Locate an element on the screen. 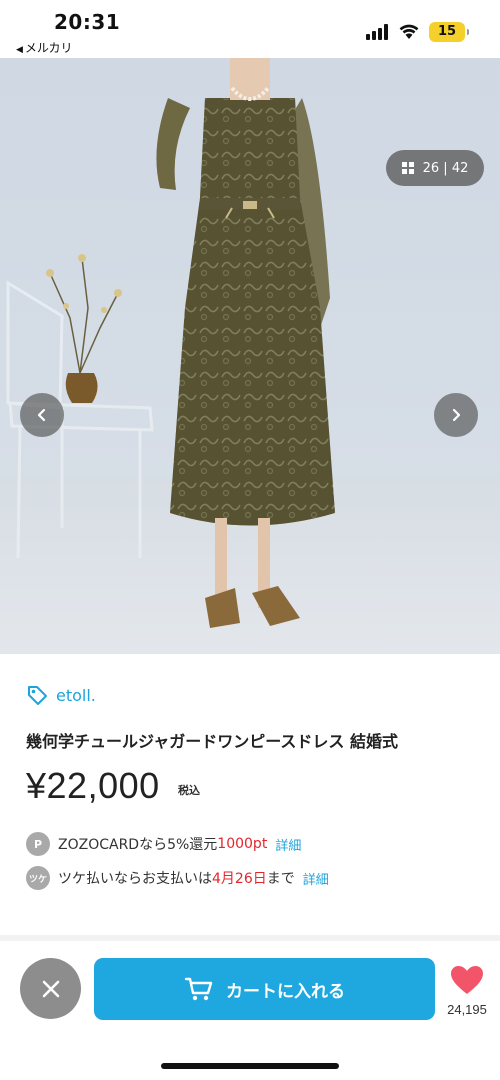  points-icon: P is located at coordinates (38, 844).